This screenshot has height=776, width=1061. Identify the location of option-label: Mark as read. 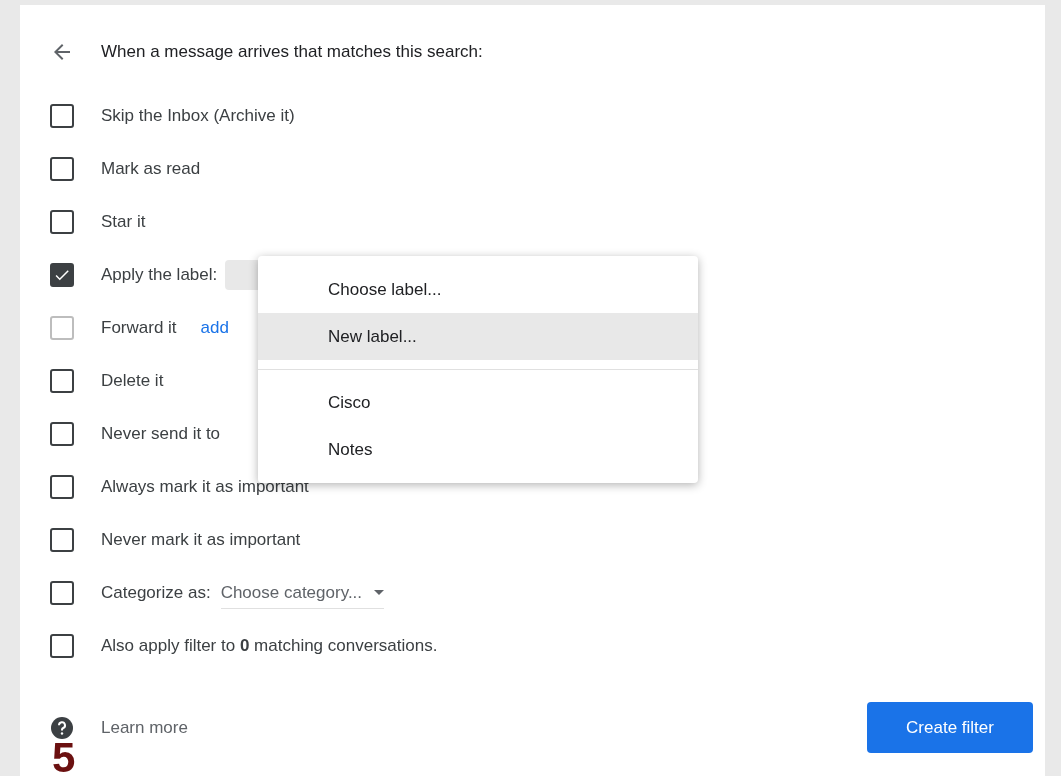
(151, 168).